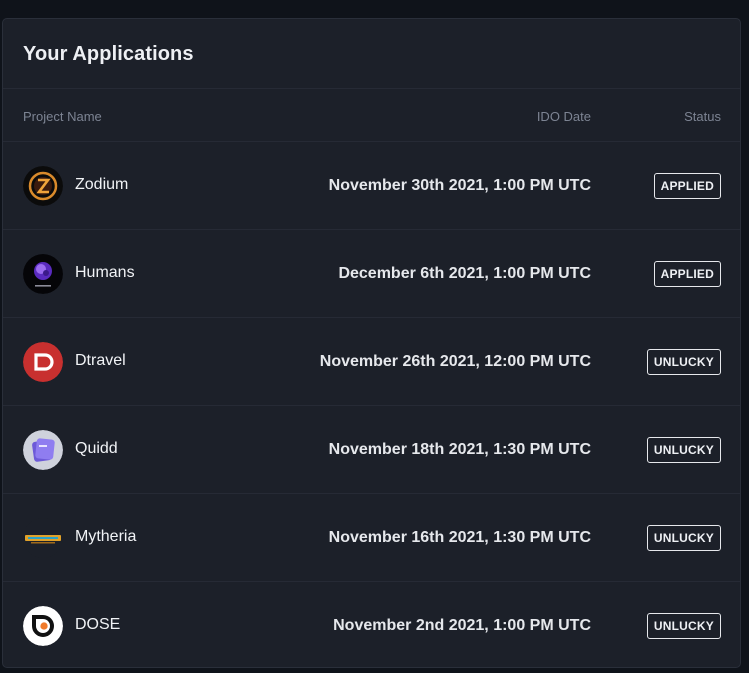 The height and width of the screenshot is (673, 749). I want to click on page-title: Your Applications, so click(108, 54).